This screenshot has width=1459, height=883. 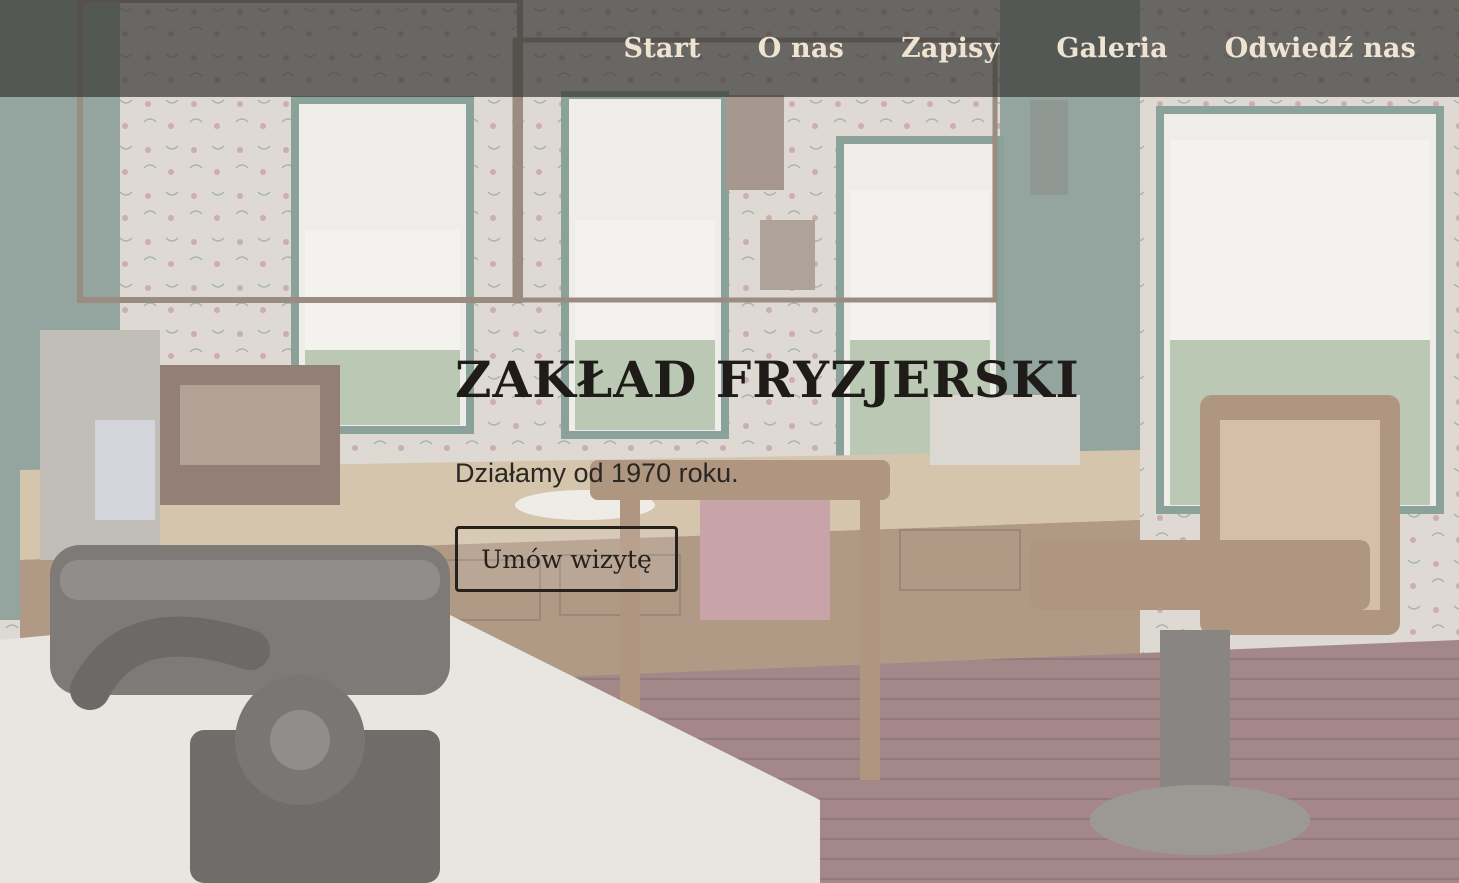 What do you see at coordinates (597, 473) in the screenshot?
I see `hero-subtitle: Działamy od 1970 roku.` at bounding box center [597, 473].